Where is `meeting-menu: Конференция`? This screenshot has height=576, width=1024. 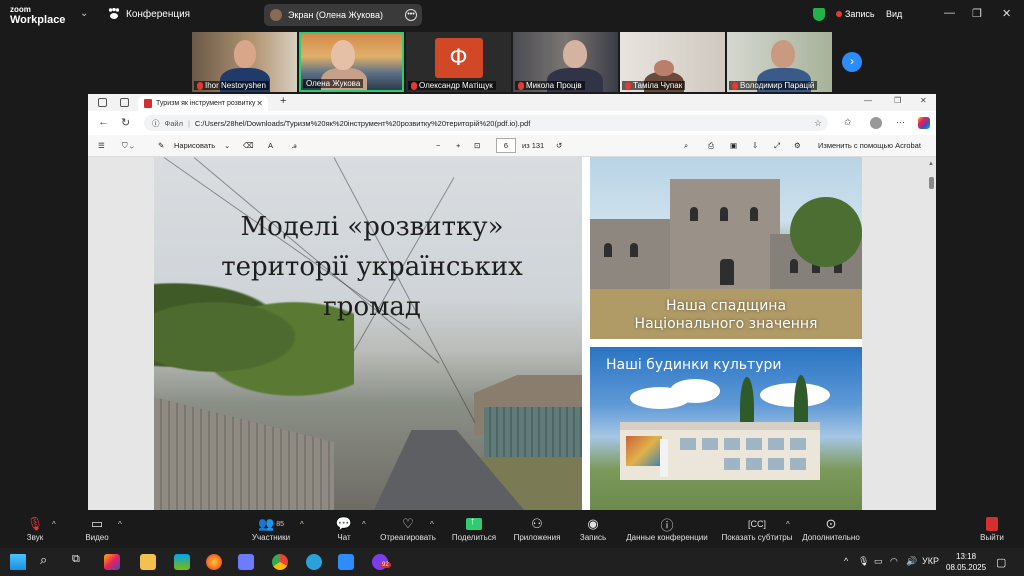 meeting-menu: Конференция is located at coordinates (149, 14).